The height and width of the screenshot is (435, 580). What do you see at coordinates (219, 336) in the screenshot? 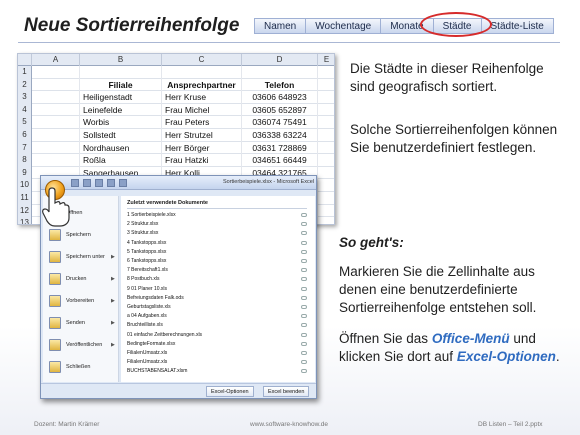
I see `recent-document-item: 01 einfache Zeitberechnungen.xls` at bounding box center [219, 336].